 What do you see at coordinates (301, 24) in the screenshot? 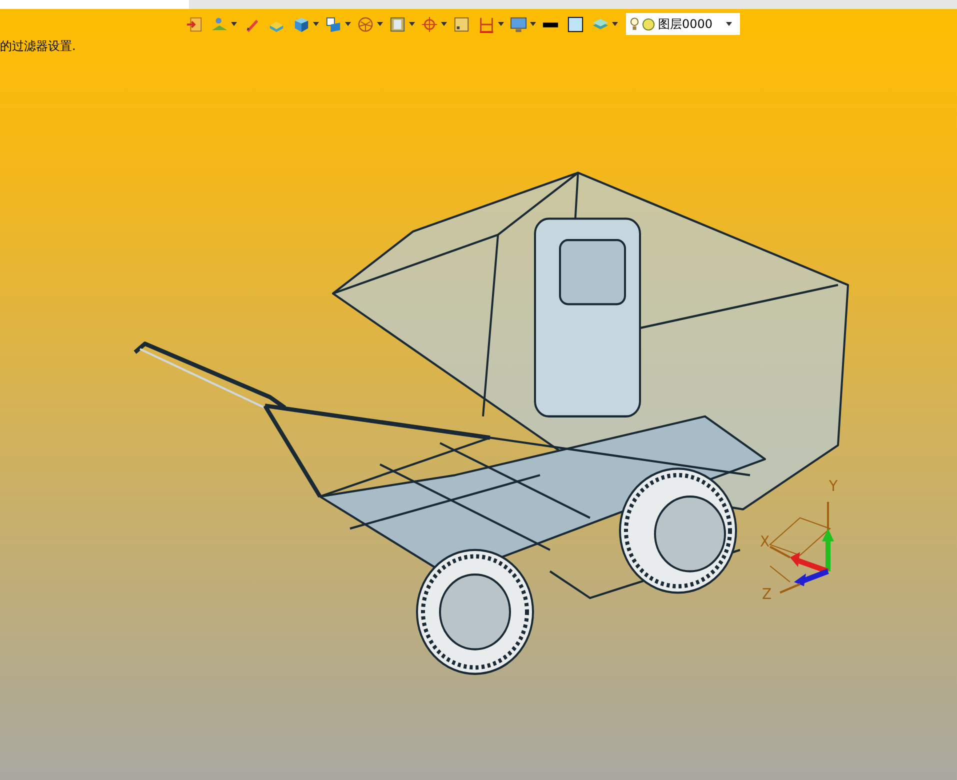
I see `cube-tool-icon` at bounding box center [301, 24].